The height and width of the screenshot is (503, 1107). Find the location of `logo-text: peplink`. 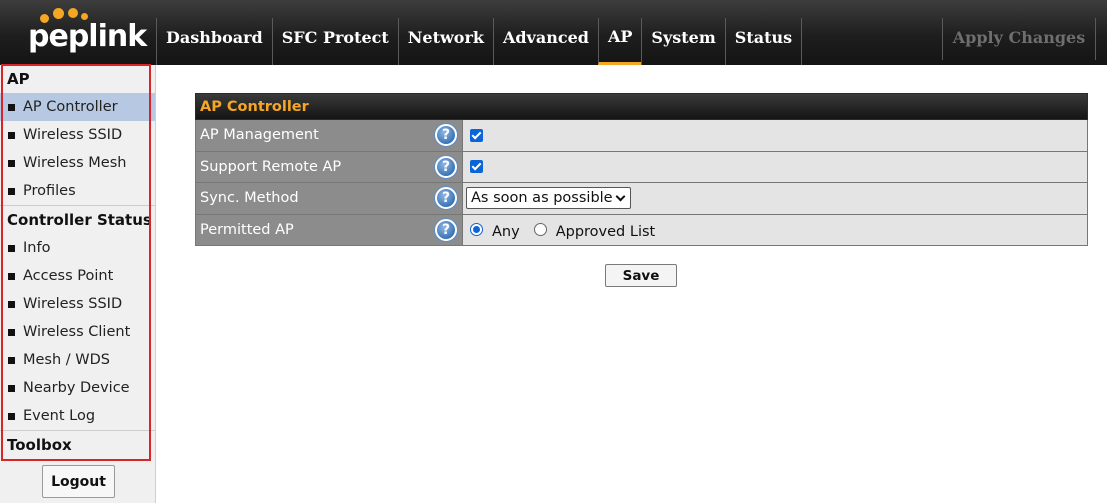

logo-text: peplink is located at coordinates (87, 36).